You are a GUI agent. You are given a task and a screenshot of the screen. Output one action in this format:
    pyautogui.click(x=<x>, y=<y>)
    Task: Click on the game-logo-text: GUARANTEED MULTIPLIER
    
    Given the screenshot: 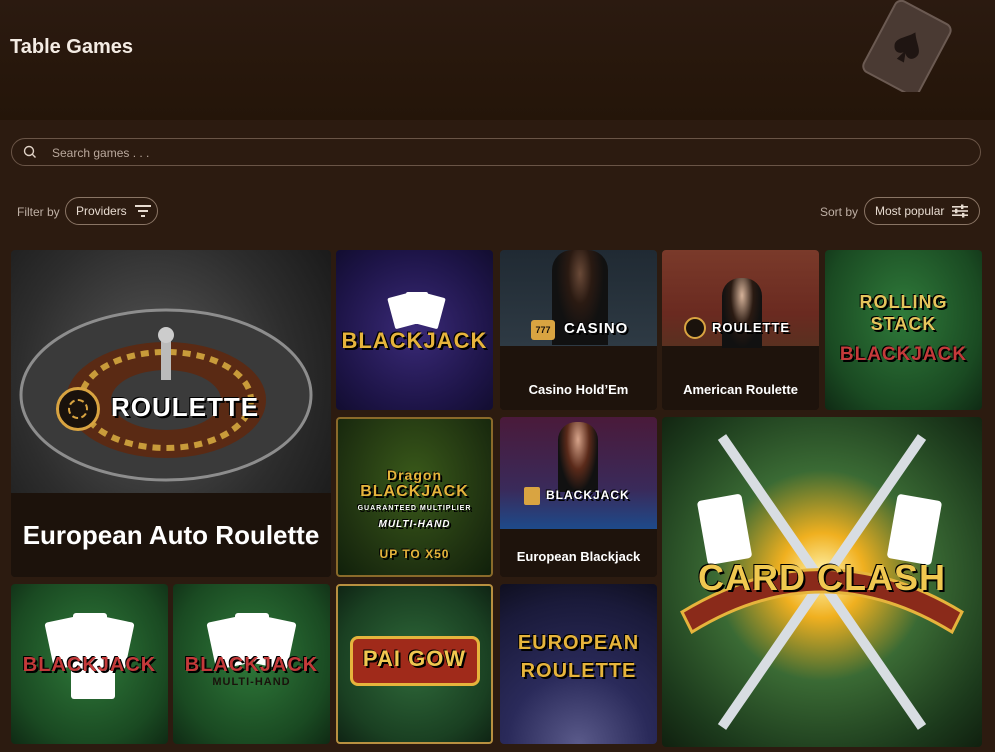 What is the action you would take?
    pyautogui.click(x=414, y=508)
    